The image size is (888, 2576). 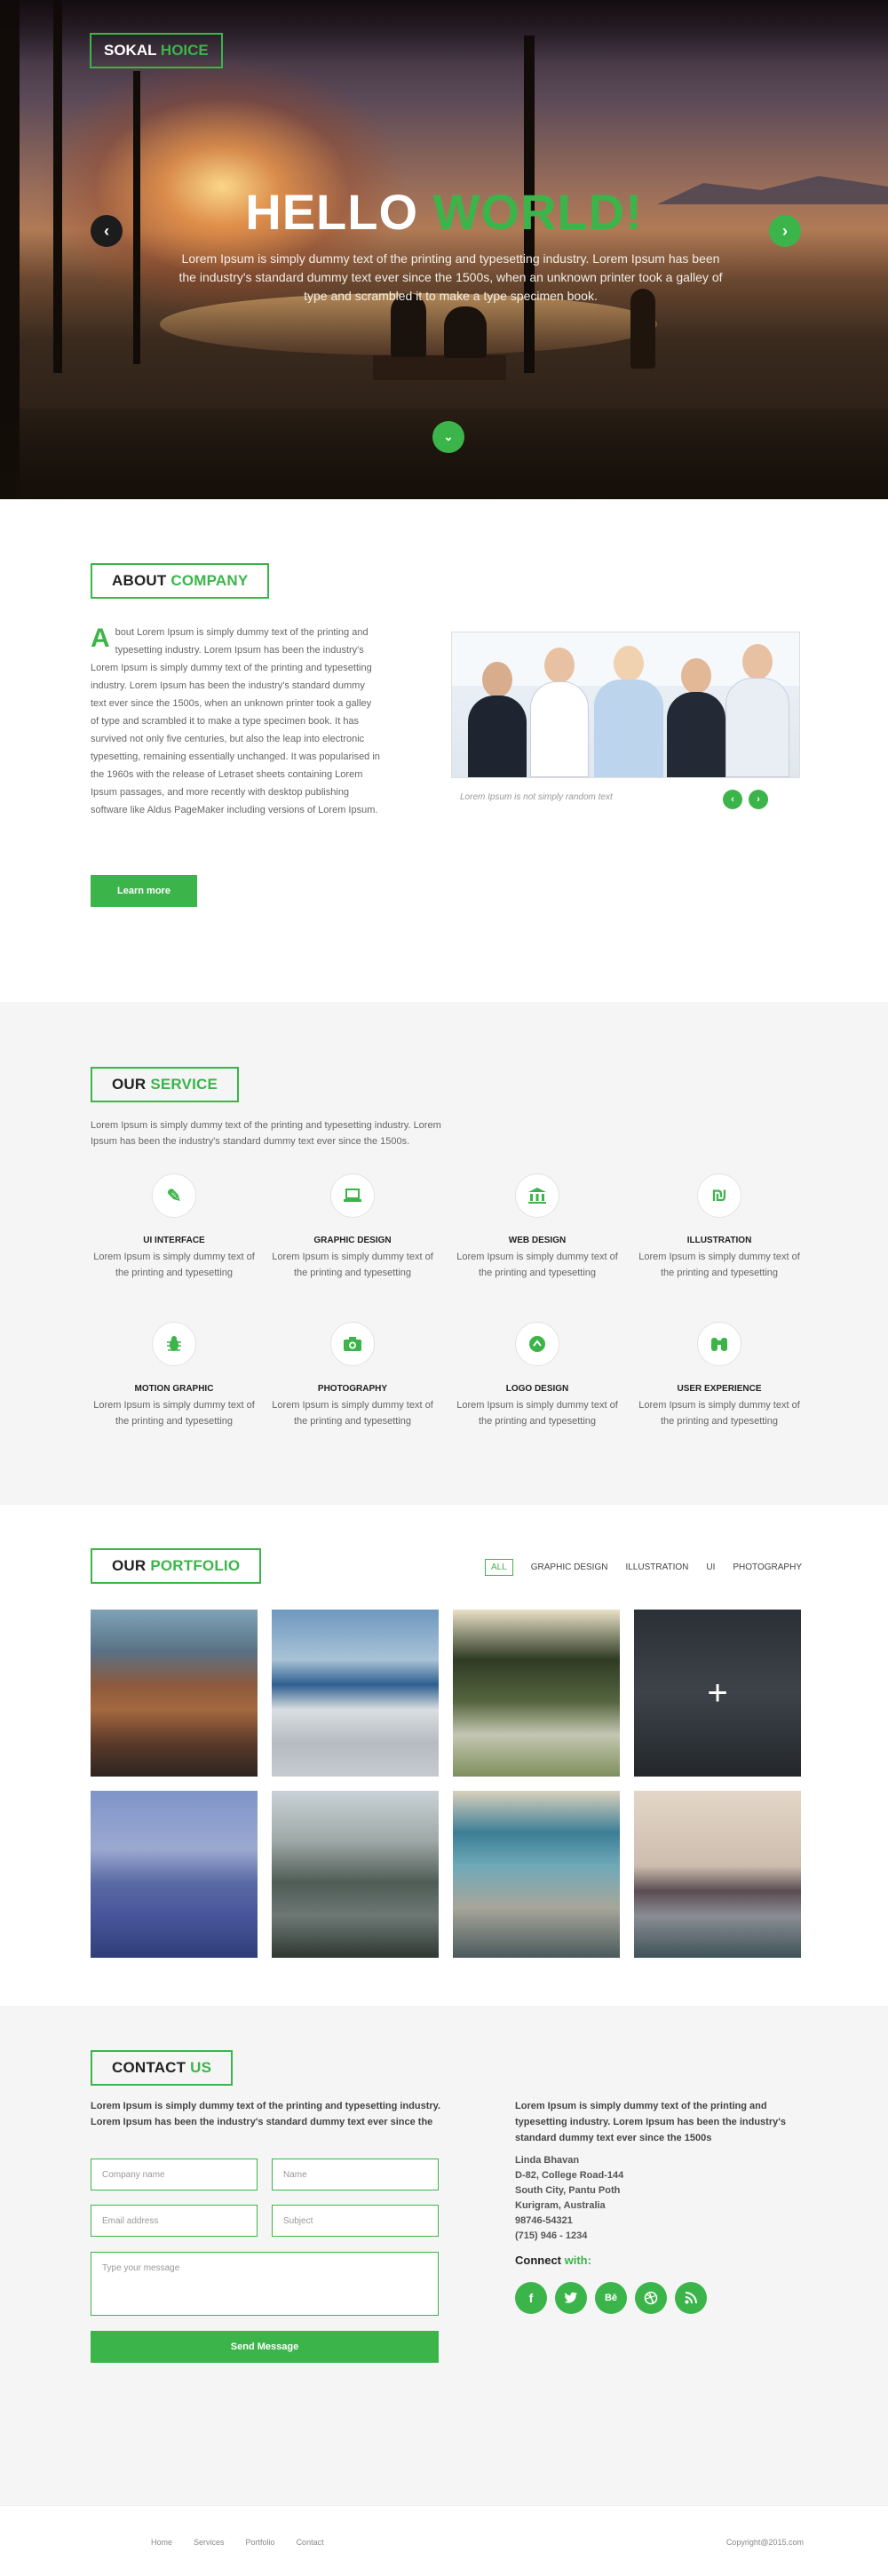 I want to click on filter-ui: UI, so click(x=711, y=1567).